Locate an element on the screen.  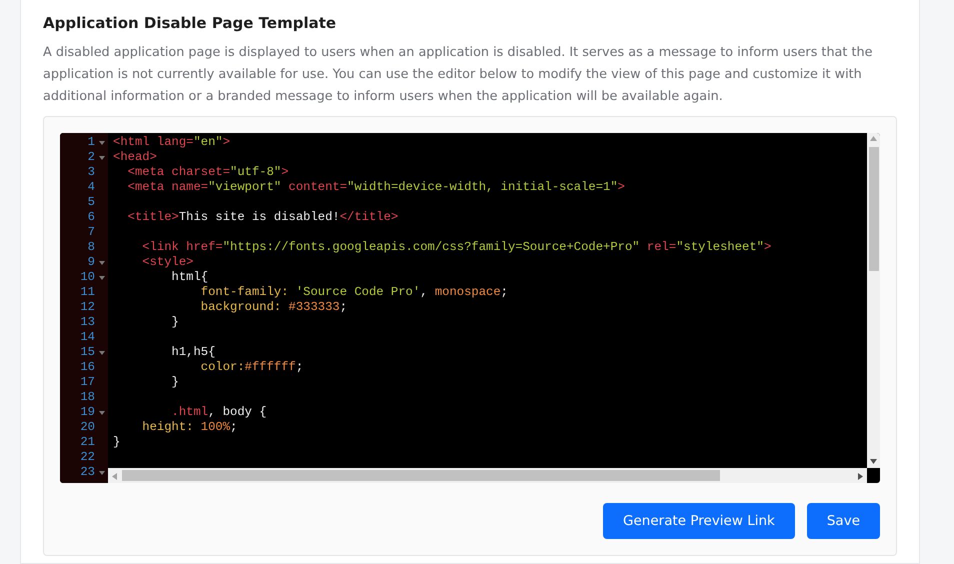
line-number: 21 is located at coordinates (87, 442).